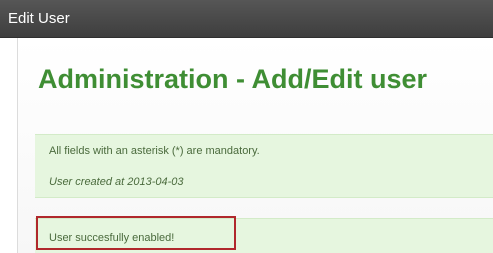 Image resolution: width=493 pixels, height=253 pixels. I want to click on window-title: Edit User, so click(39, 18).